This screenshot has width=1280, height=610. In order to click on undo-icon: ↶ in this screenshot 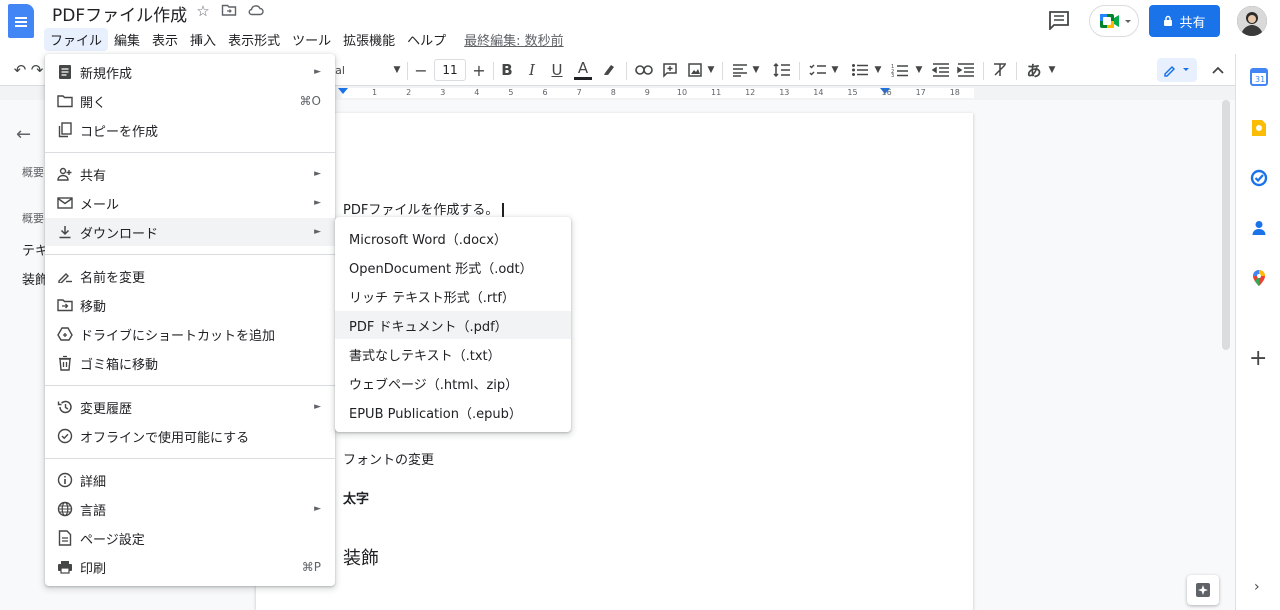, I will do `click(20, 70)`.